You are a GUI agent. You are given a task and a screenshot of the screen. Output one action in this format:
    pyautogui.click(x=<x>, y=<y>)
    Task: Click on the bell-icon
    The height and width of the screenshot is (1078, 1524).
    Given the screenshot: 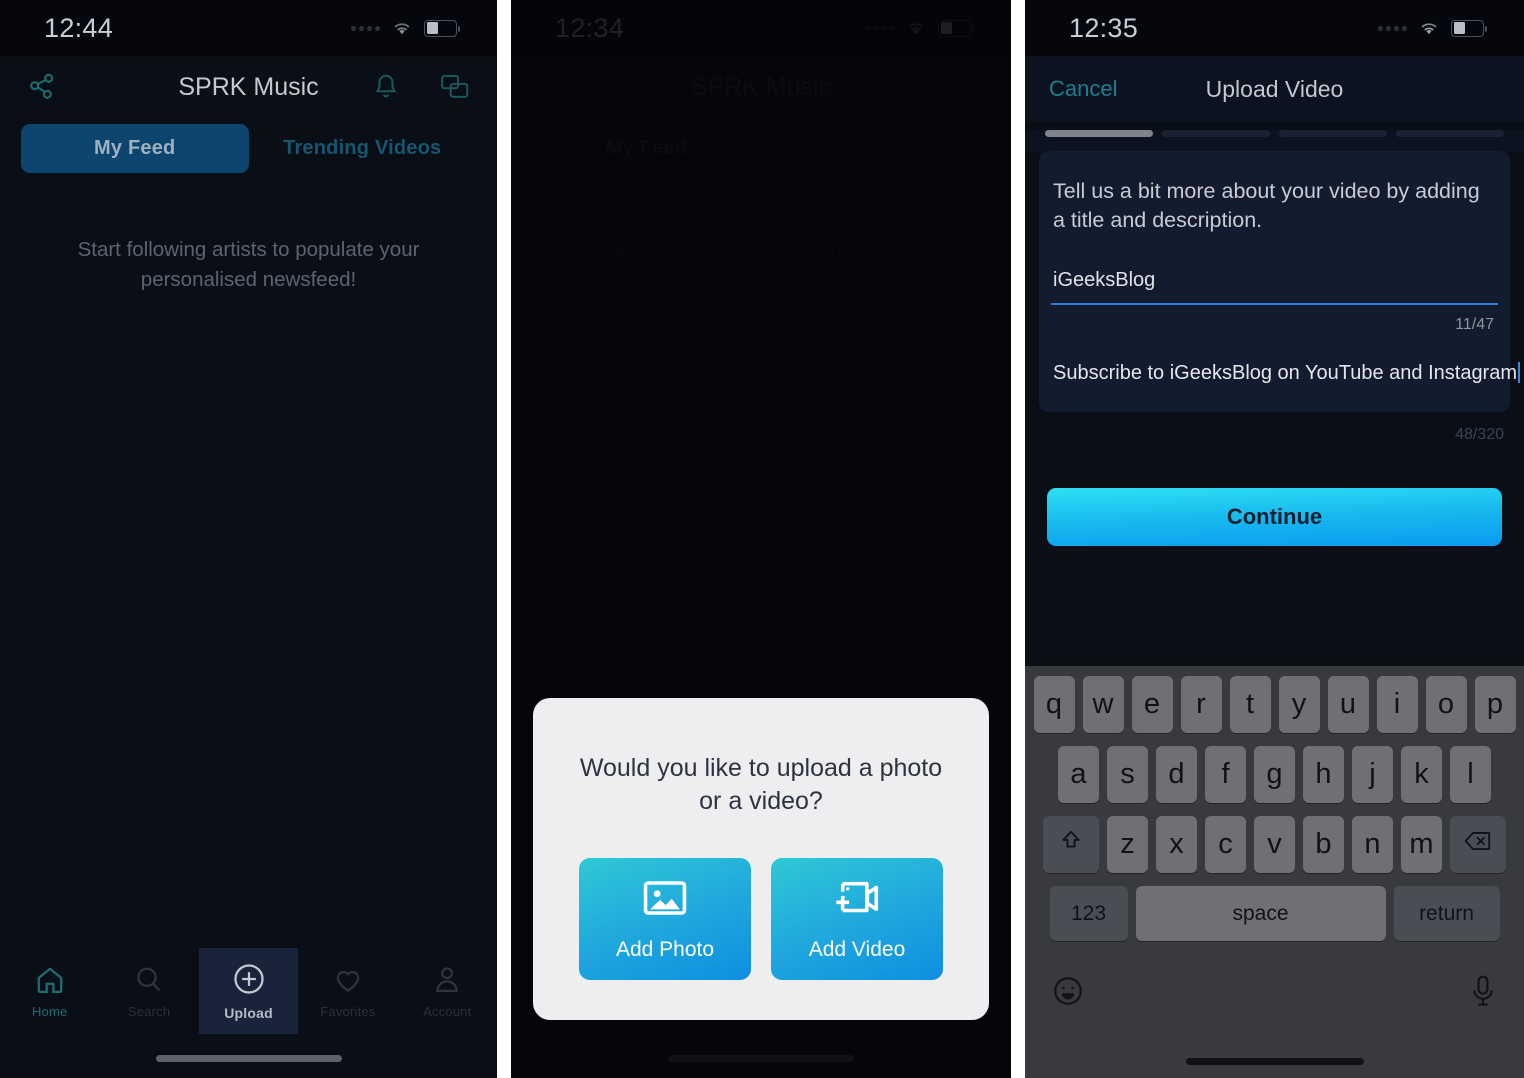 What is the action you would take?
    pyautogui.click(x=386, y=87)
    